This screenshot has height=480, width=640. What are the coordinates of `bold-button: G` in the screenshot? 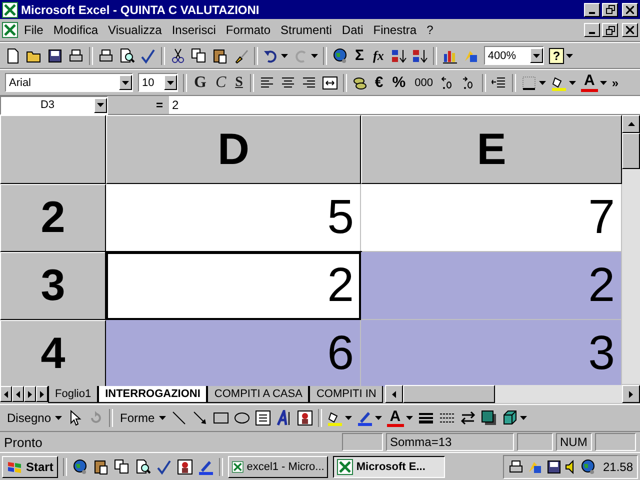 It's located at (200, 82).